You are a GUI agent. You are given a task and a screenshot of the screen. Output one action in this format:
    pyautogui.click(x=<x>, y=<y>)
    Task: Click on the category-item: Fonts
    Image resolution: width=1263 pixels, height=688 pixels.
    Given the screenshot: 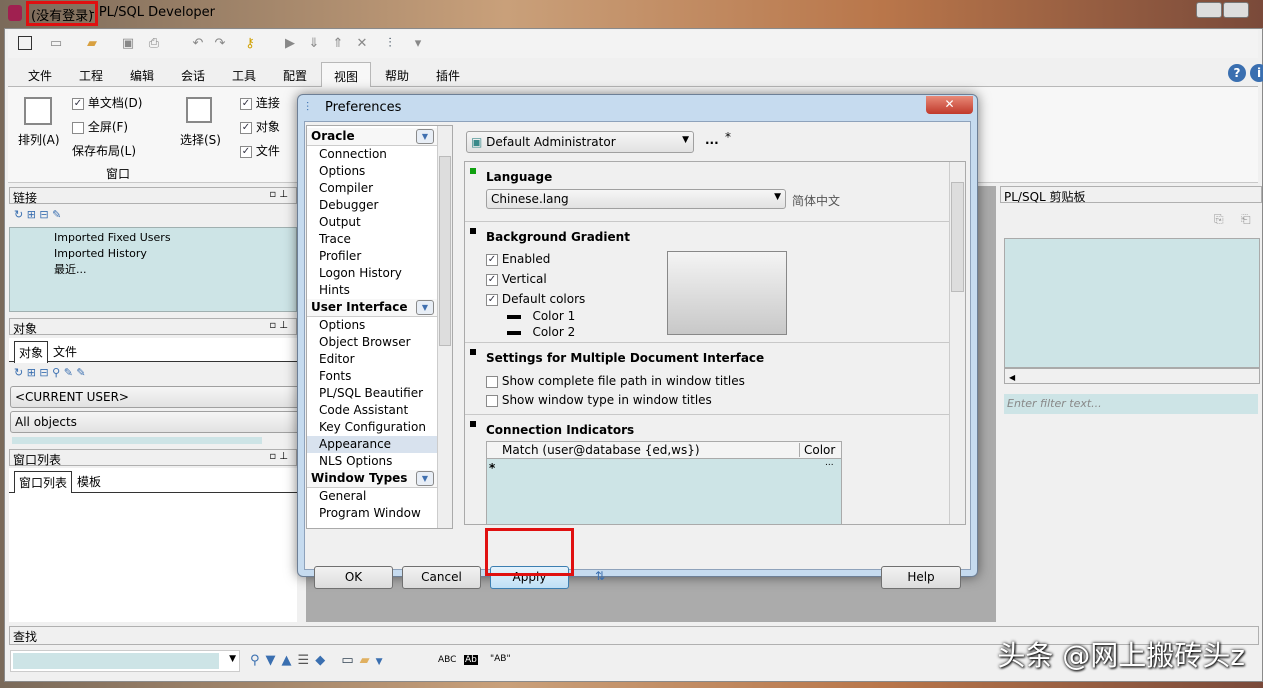 What is the action you would take?
    pyautogui.click(x=372, y=376)
    